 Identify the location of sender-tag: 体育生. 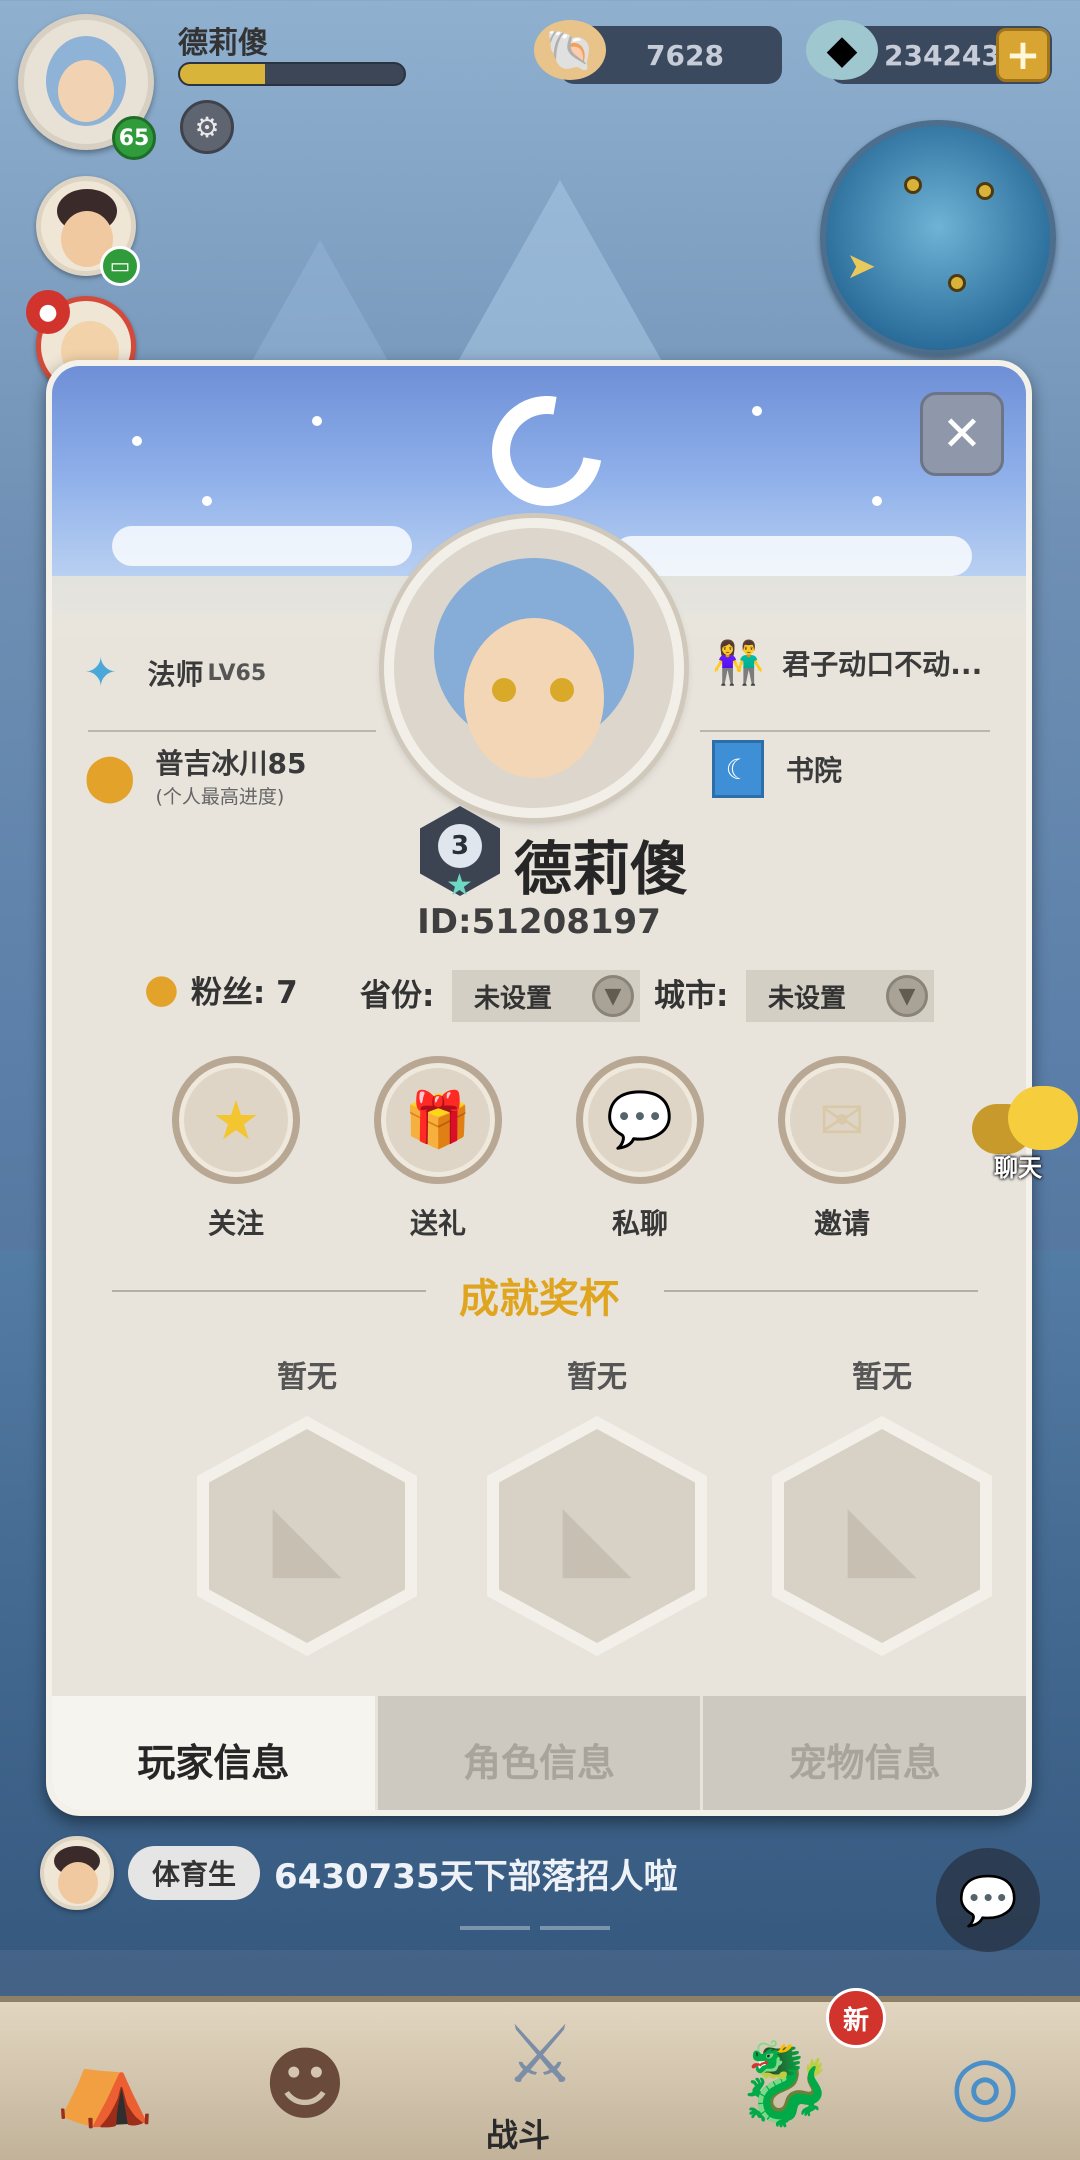
(194, 1873).